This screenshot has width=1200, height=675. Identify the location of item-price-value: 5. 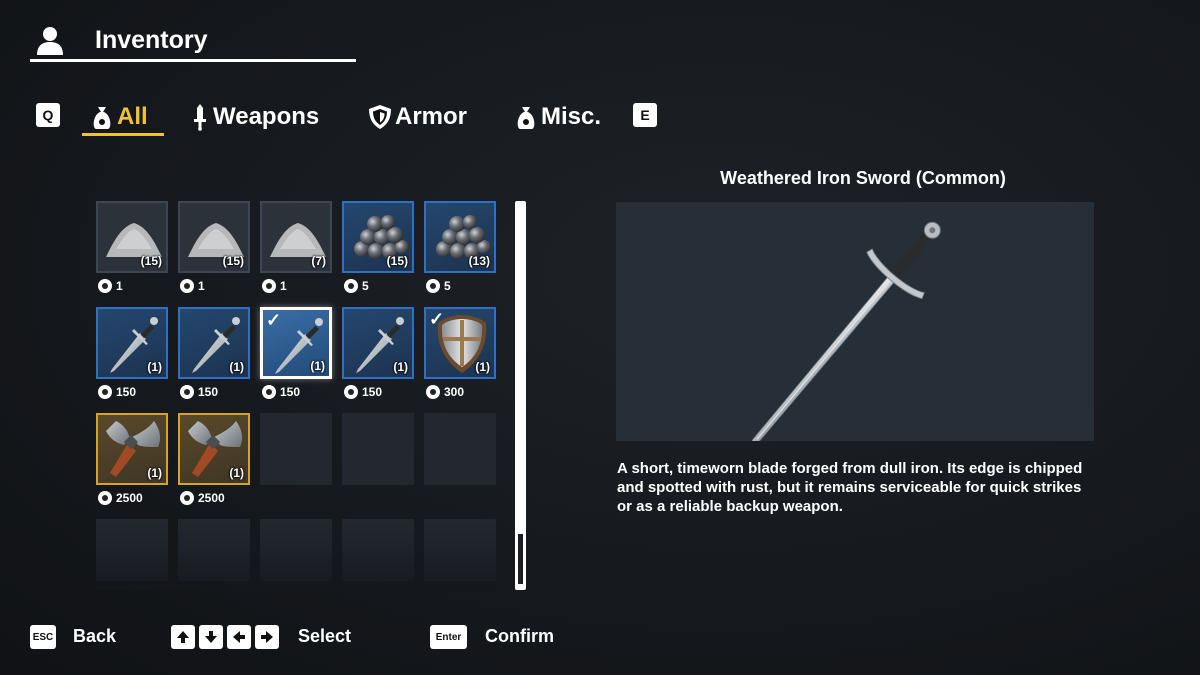
(447, 286).